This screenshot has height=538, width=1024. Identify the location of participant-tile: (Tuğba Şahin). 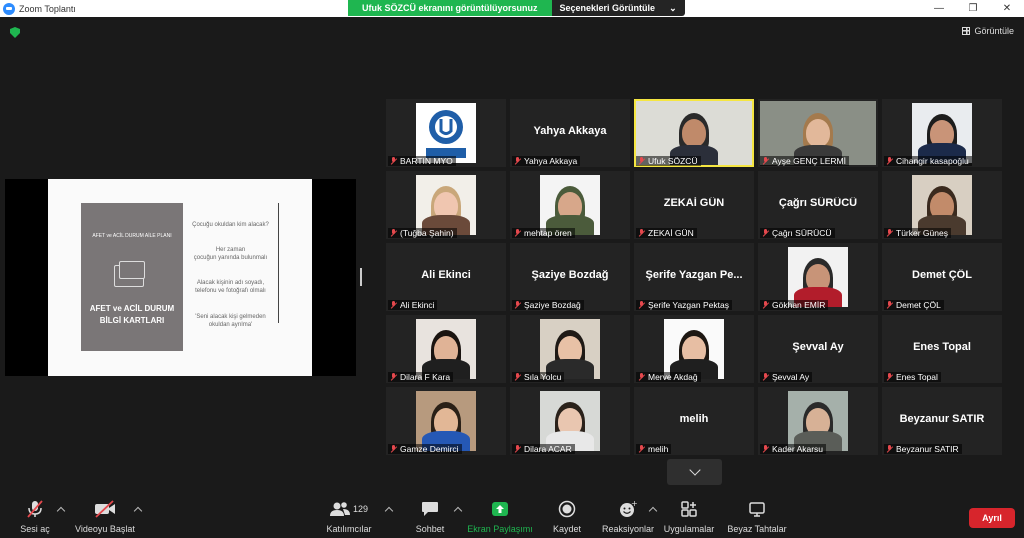
(446, 205).